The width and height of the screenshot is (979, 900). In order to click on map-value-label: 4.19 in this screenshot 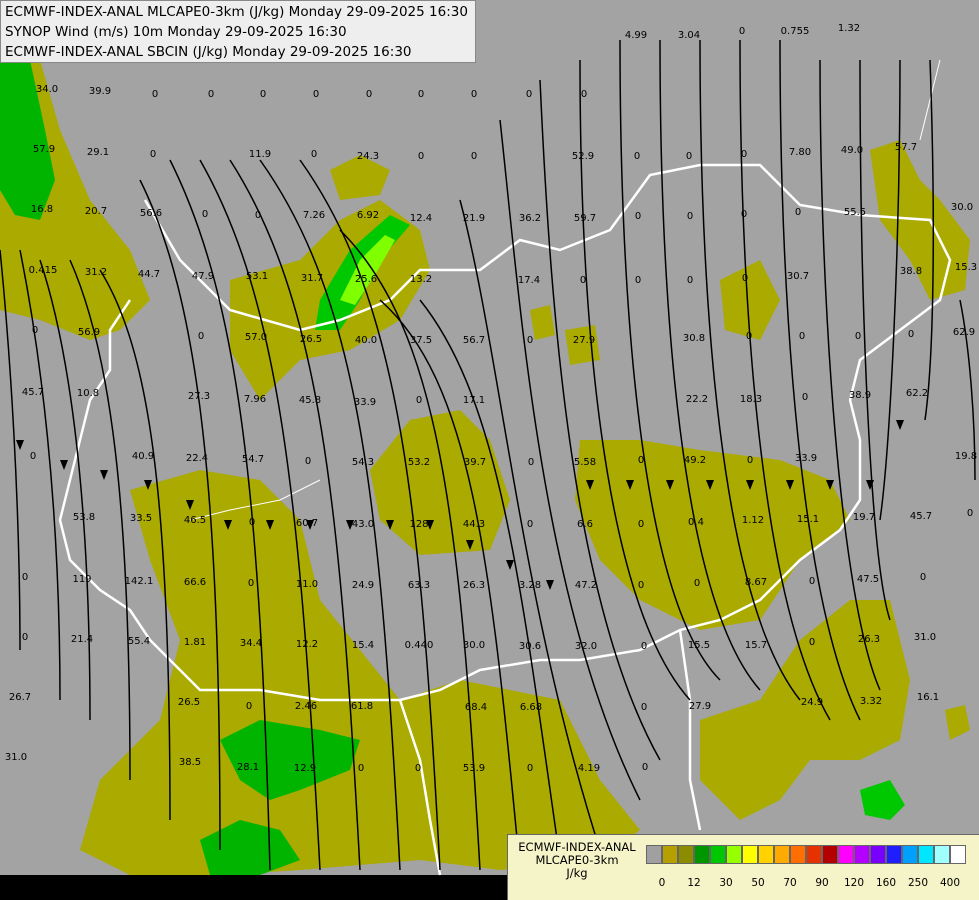, I will do `click(589, 768)`.